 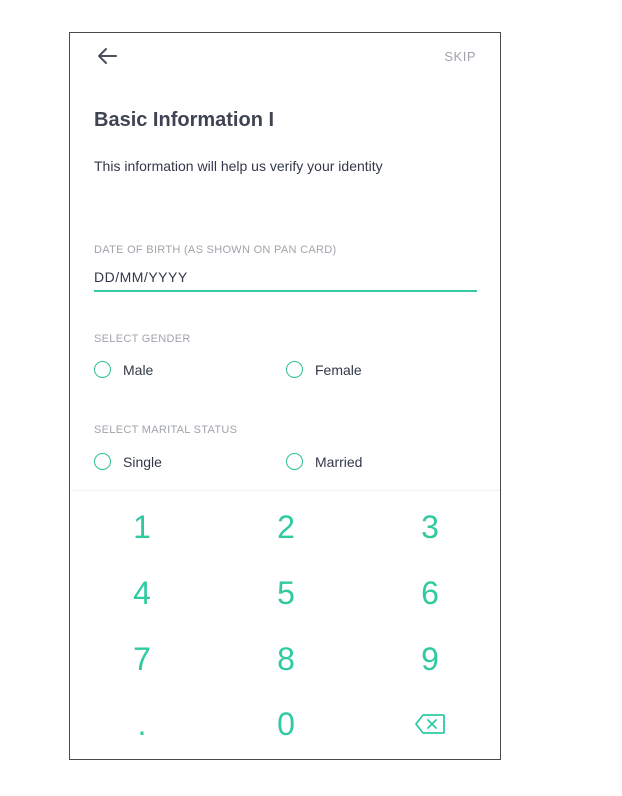 What do you see at coordinates (107, 56) in the screenshot?
I see `back-arrow-icon` at bounding box center [107, 56].